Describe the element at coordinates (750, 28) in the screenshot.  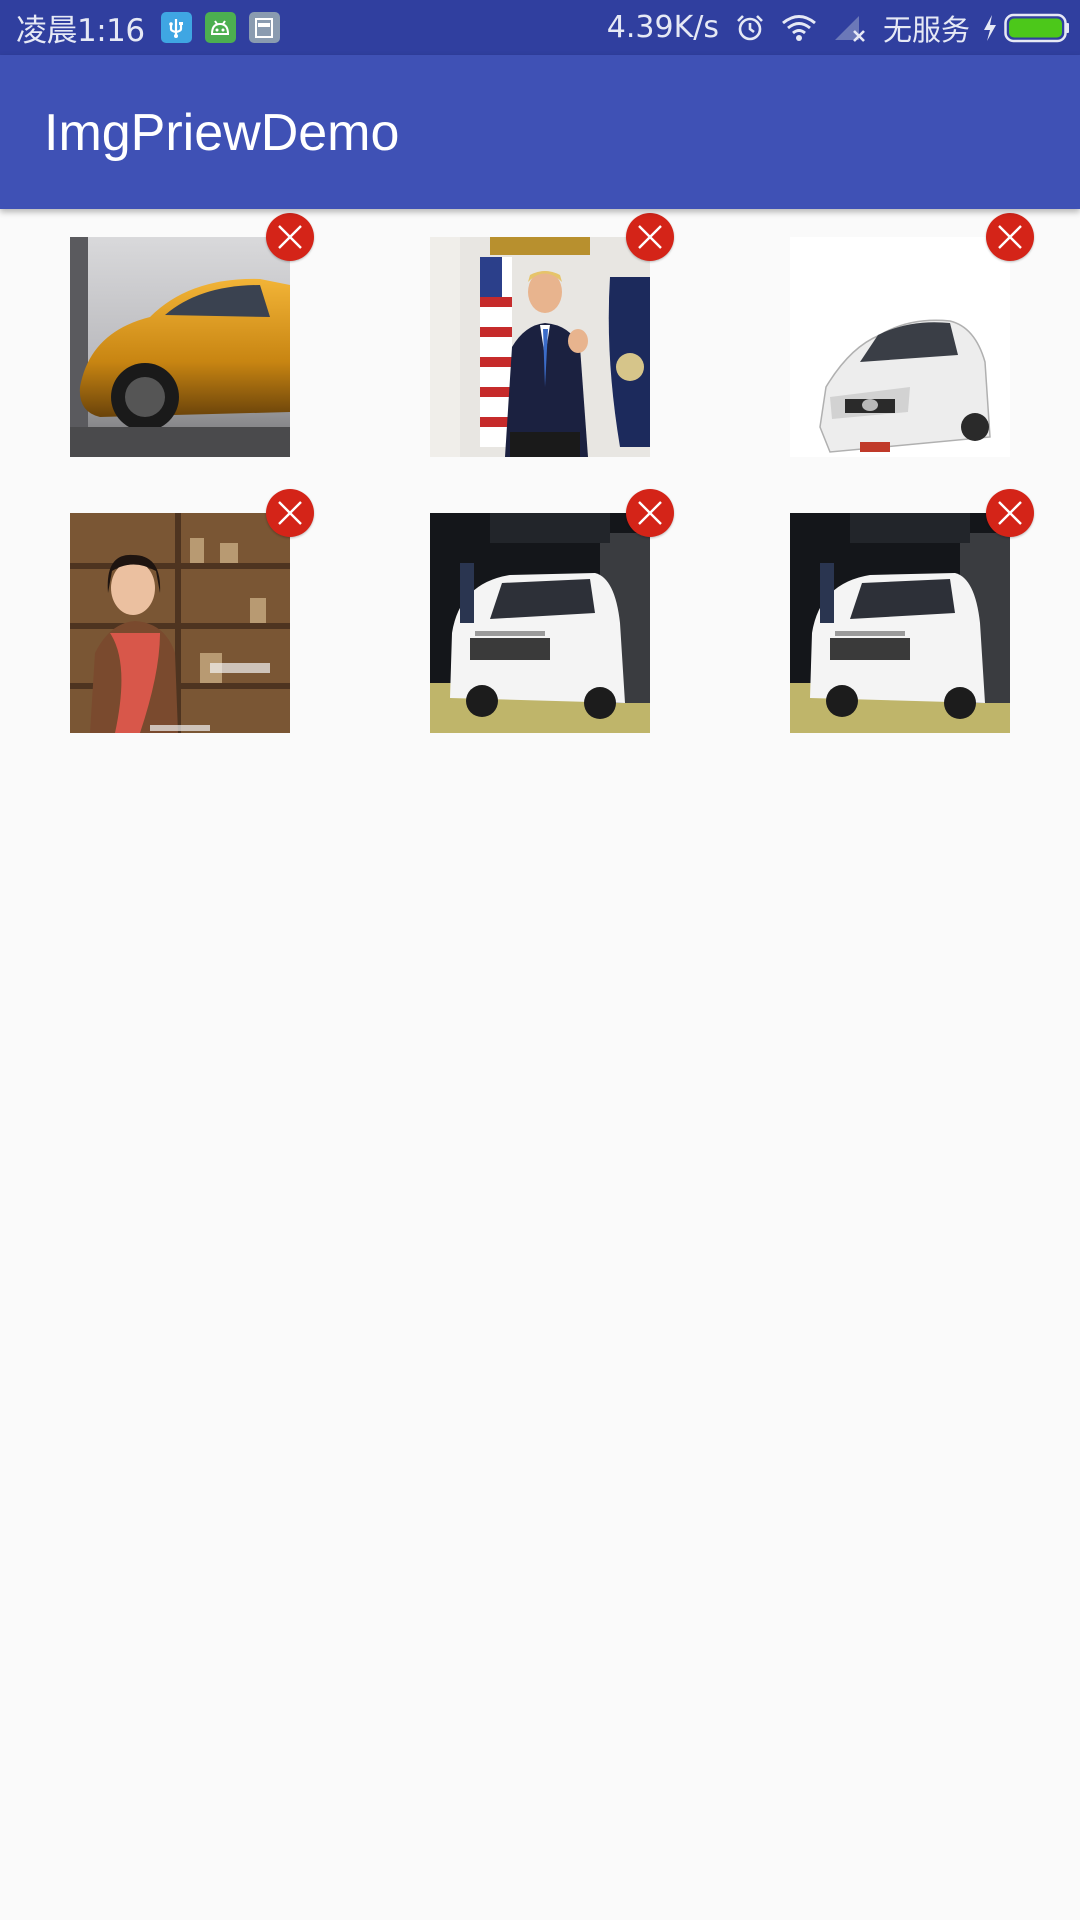
I see `alarm-icon` at that location.